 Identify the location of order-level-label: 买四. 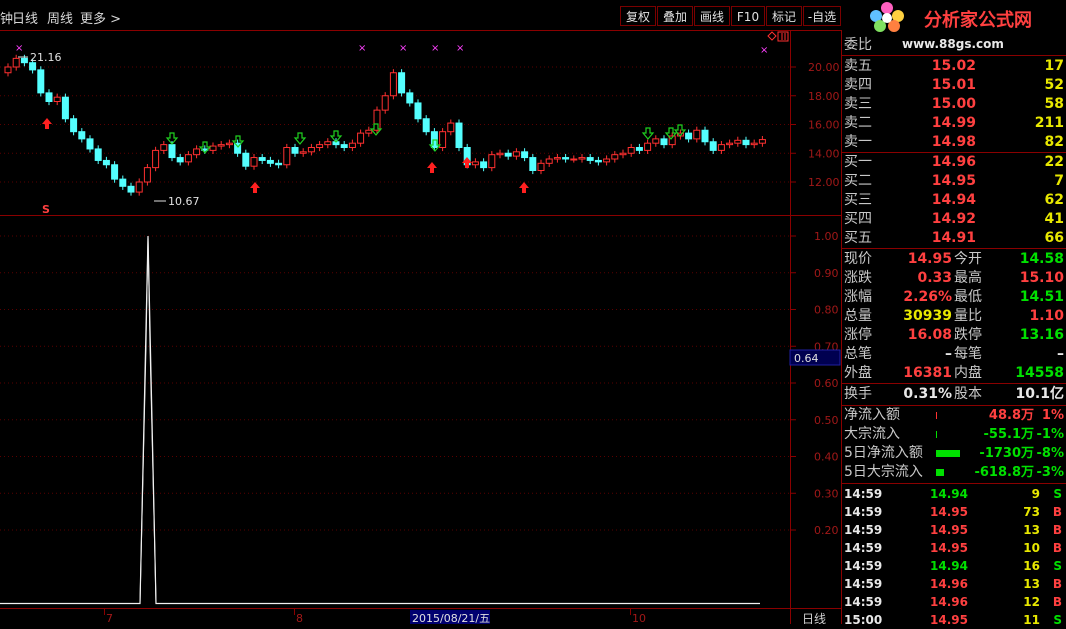
(858, 219).